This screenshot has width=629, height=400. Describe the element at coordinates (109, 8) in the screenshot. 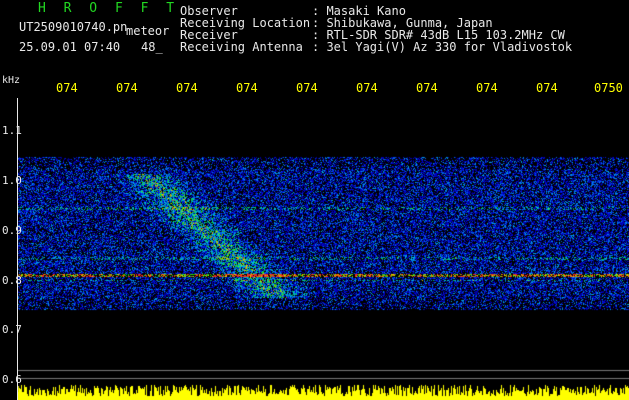

I see `app-title: H R O F F T` at that location.